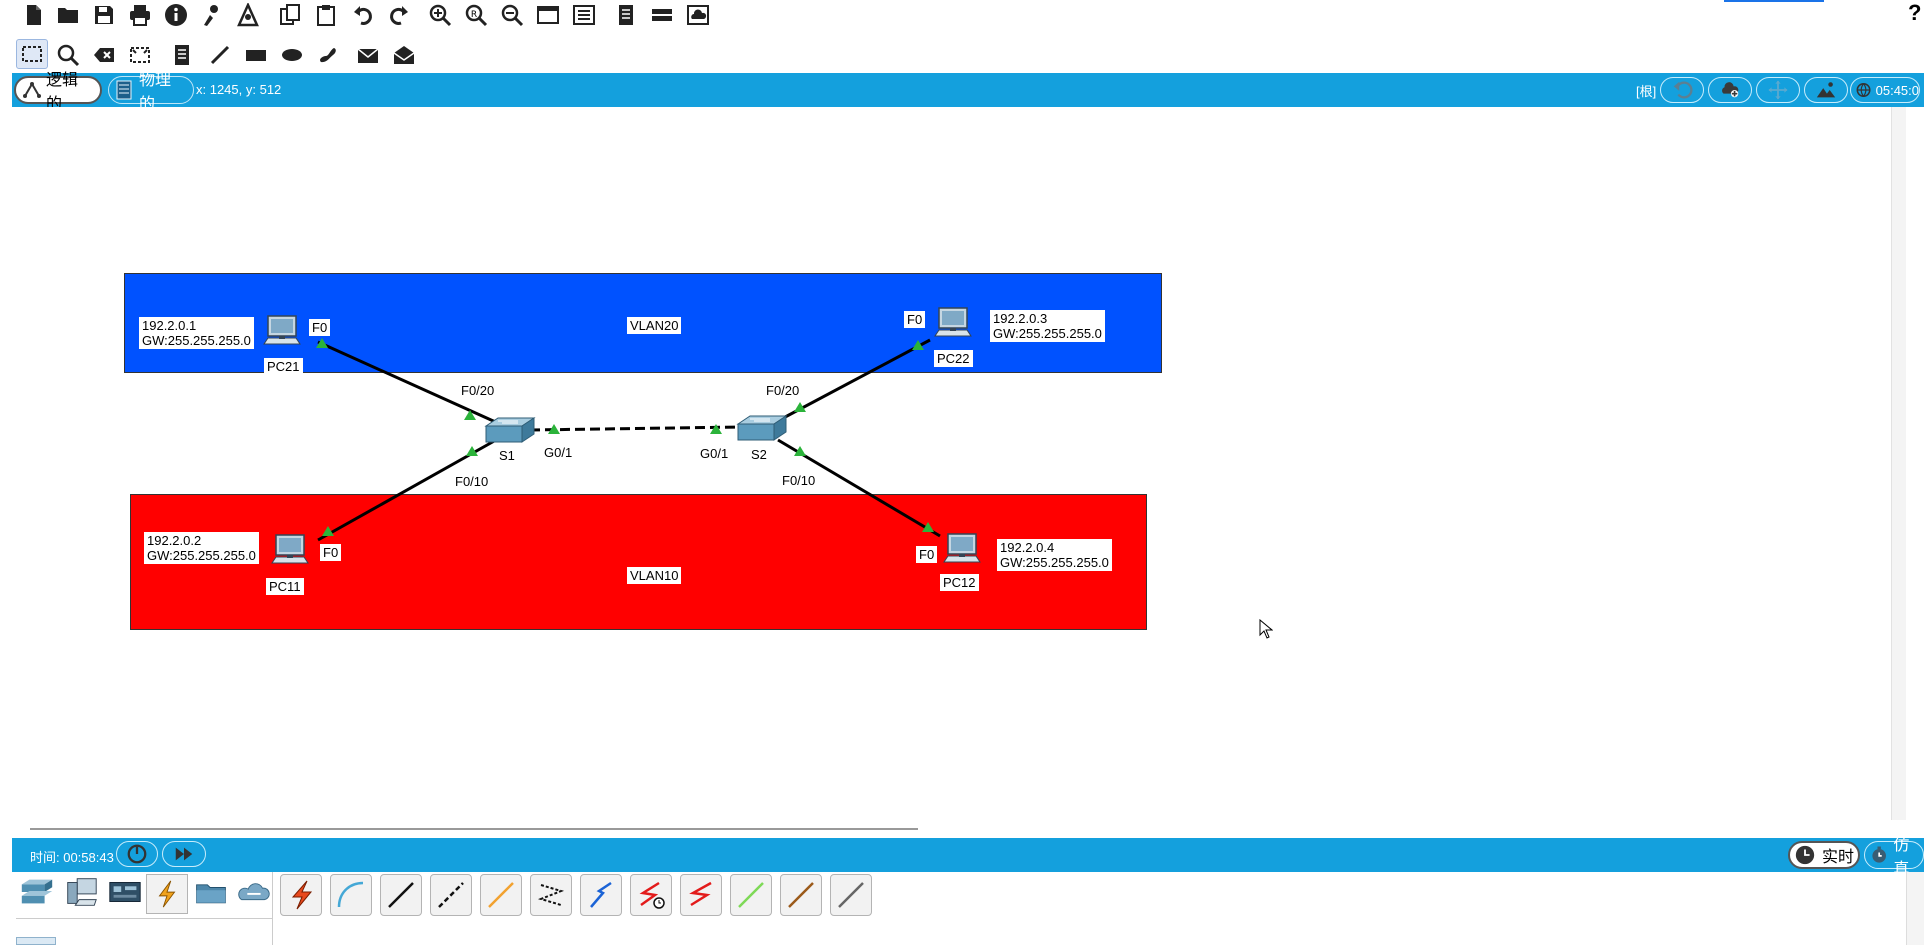  I want to click on category-divider, so click(144, 918).